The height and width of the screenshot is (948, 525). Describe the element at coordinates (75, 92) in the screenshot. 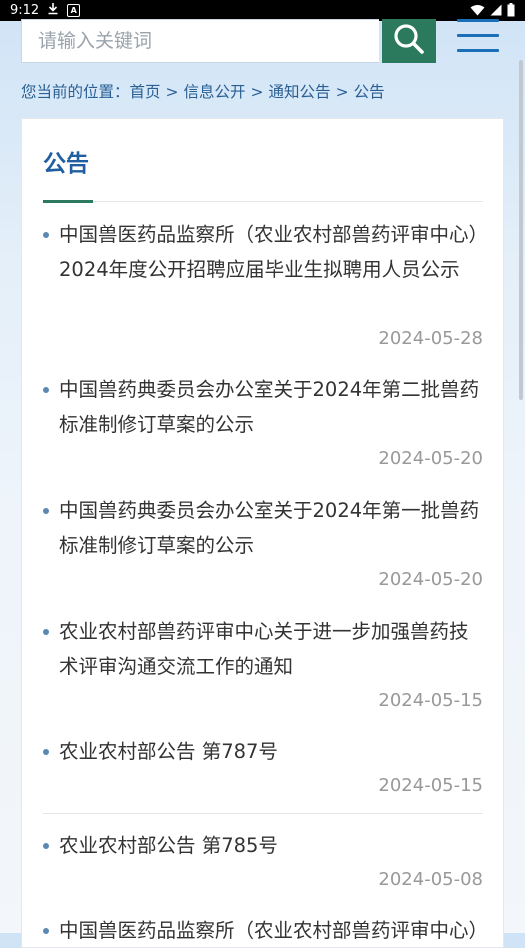

I see `breadcrumb-prefix: 您当前的位置：` at that location.